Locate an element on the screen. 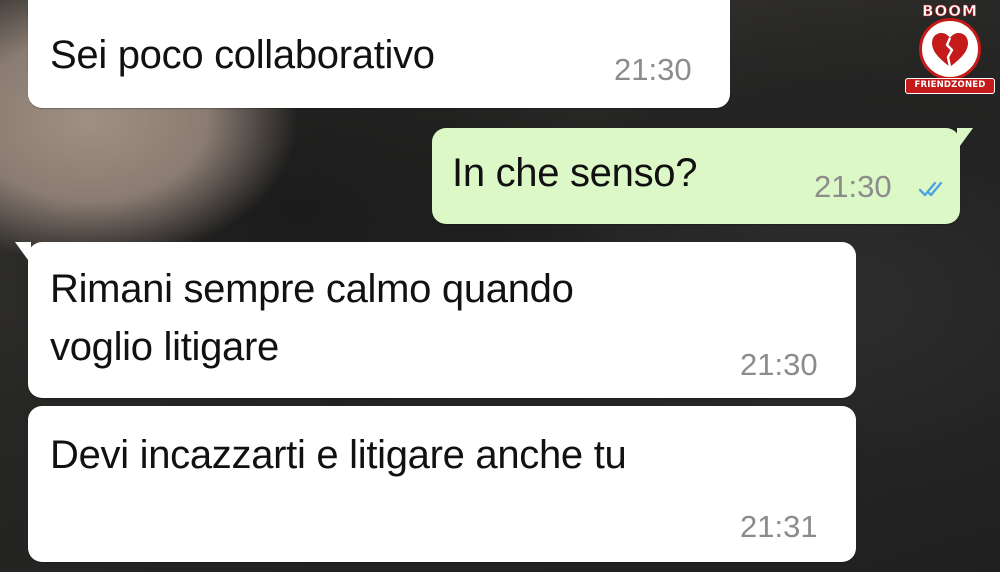 The width and height of the screenshot is (1000, 572). boom-friendzoned-logo: BOOM FRIENDZONED is located at coordinates (950, 50).